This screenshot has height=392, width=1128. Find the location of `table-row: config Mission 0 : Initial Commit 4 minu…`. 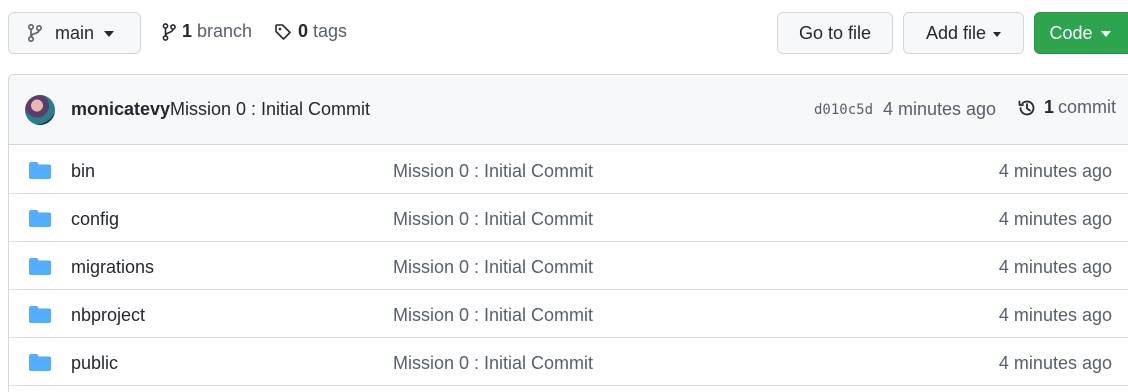

table-row: config Mission 0 : Initial Commit 4 minu… is located at coordinates (568, 218).